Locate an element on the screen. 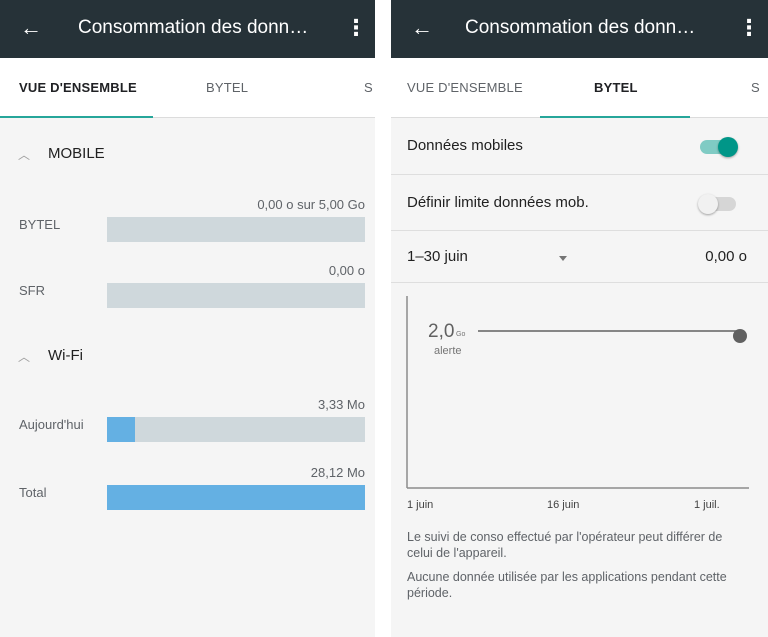 The image size is (768, 637). alert-value: 2,0 is located at coordinates (441, 331).